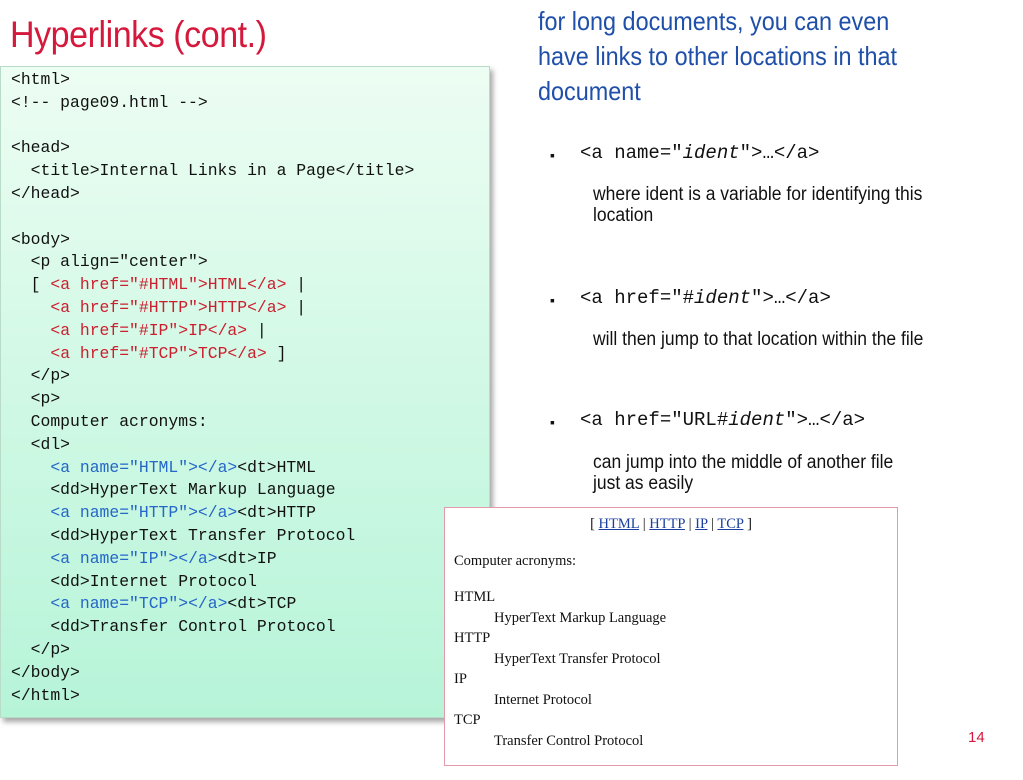 The width and height of the screenshot is (1023, 780). What do you see at coordinates (168, 285) in the screenshot?
I see `code-anchor-href: <a href="#HTML">HTML</a>` at bounding box center [168, 285].